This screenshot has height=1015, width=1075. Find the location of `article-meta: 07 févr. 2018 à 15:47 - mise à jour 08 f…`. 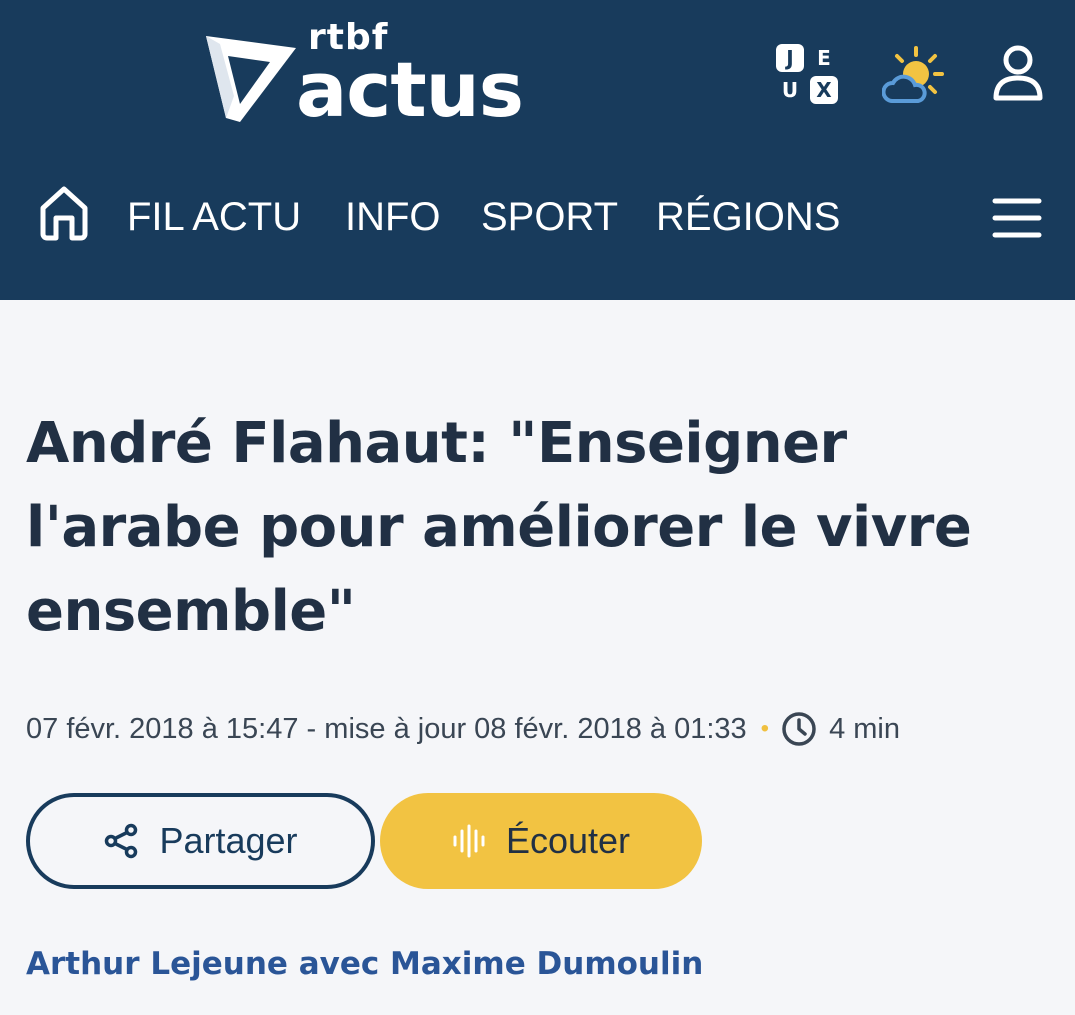

article-meta: 07 févr. 2018 à 15:47 - mise à jour 08 f… is located at coordinates (463, 729).